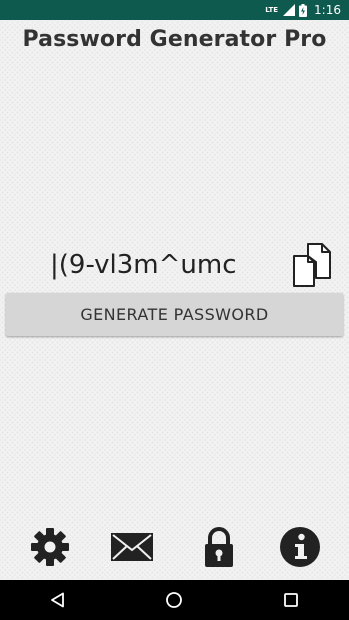 This screenshot has height=620, width=349. I want to click on info-button, so click(300, 547).